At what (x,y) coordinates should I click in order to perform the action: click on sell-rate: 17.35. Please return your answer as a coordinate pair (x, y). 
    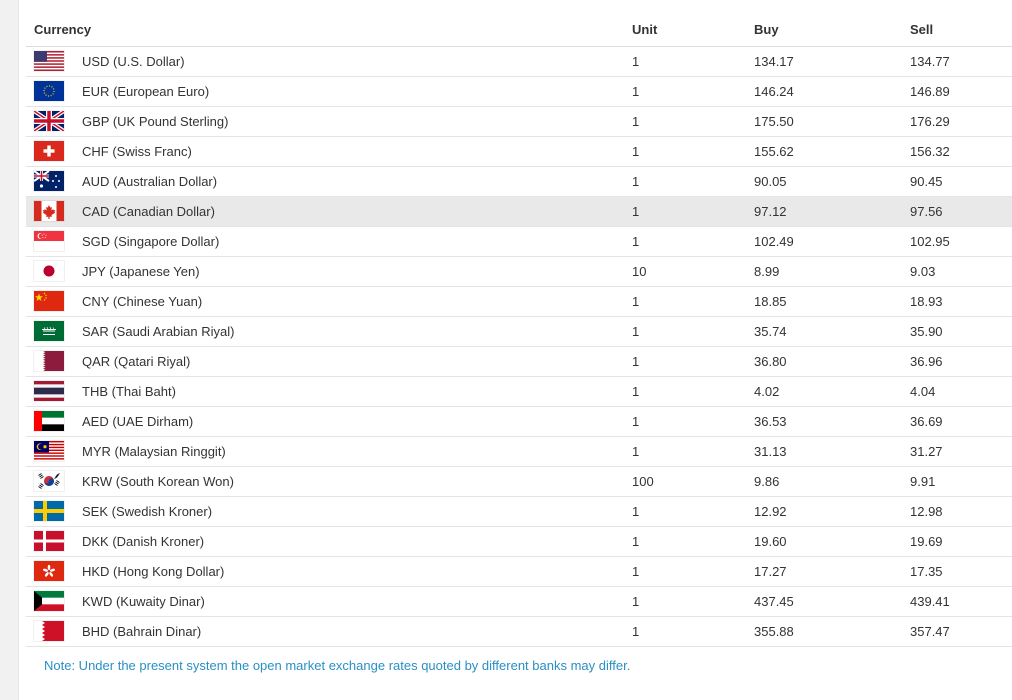
    Looking at the image, I should click on (961, 571).